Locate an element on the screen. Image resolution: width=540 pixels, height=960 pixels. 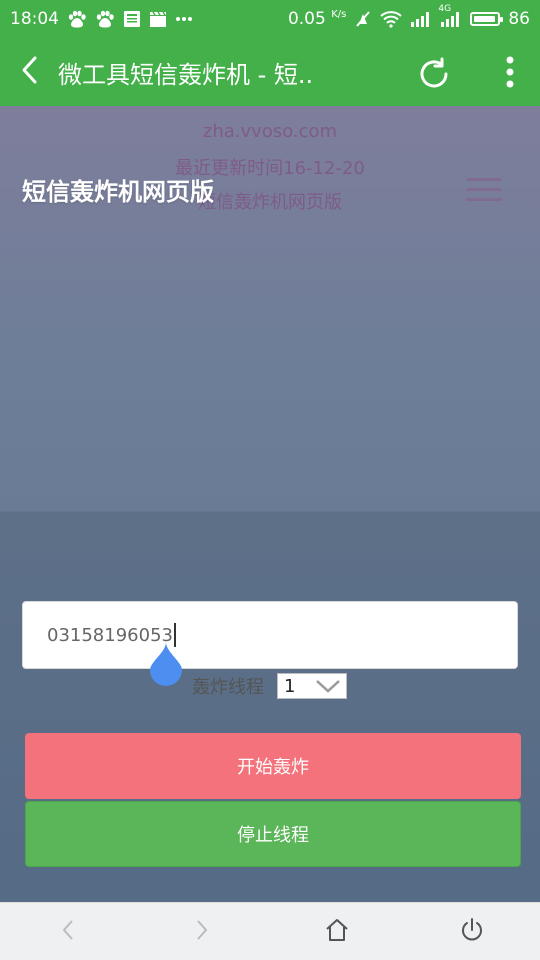
power-icon is located at coordinates (472, 932).